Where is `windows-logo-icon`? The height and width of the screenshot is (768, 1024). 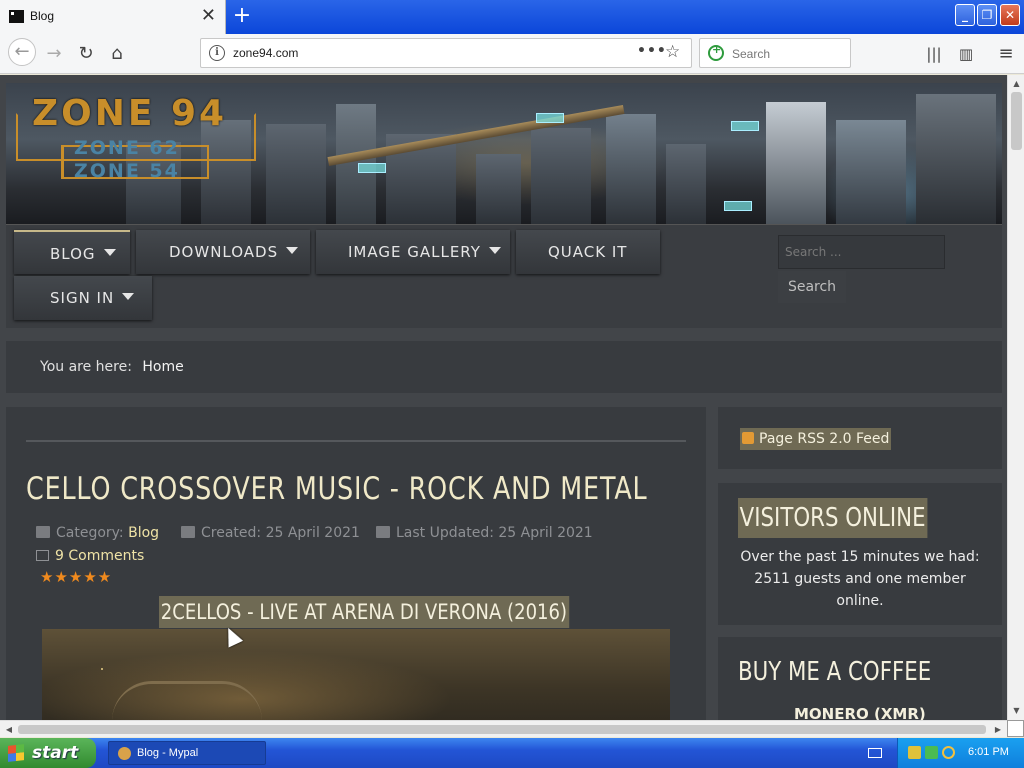 windows-logo-icon is located at coordinates (16, 753).